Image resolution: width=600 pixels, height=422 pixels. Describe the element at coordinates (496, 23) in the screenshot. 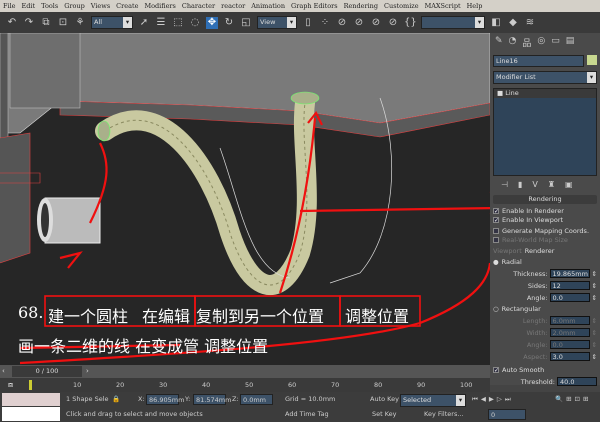

I see `mirror-icon: ◧` at that location.